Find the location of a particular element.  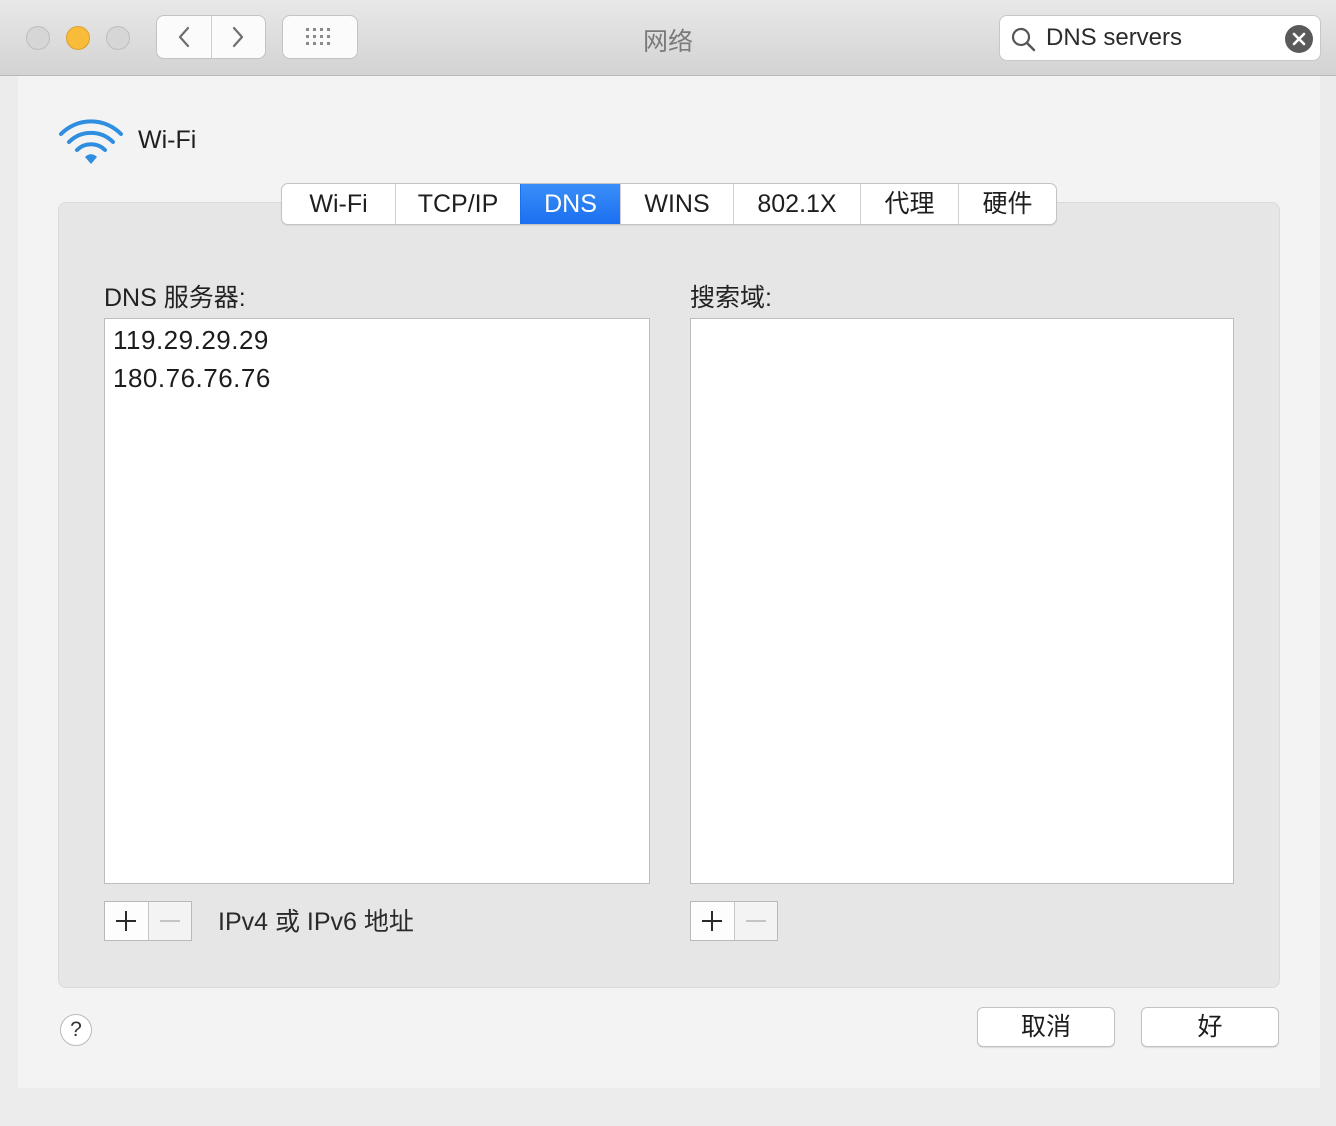

tab-wifi: Wi-Fi is located at coordinates (338, 204).